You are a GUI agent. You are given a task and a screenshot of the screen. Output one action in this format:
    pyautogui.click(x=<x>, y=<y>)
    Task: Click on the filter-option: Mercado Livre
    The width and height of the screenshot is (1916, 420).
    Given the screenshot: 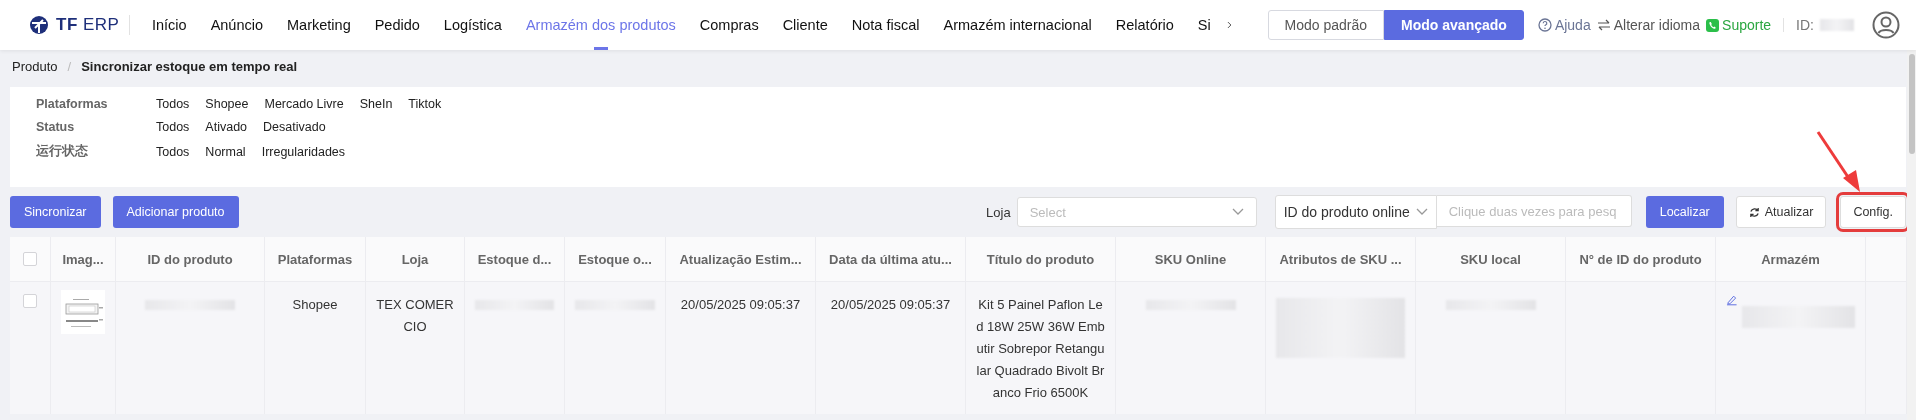 What is the action you would take?
    pyautogui.click(x=304, y=104)
    